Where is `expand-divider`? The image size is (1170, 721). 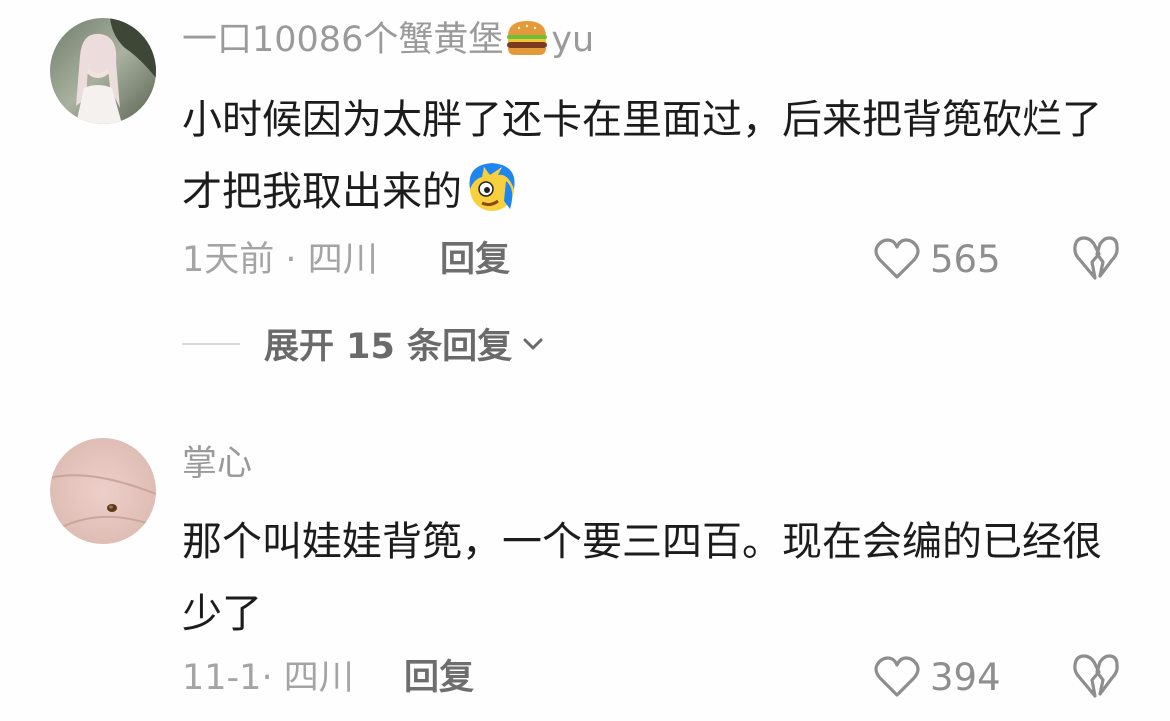
expand-divider is located at coordinates (211, 343).